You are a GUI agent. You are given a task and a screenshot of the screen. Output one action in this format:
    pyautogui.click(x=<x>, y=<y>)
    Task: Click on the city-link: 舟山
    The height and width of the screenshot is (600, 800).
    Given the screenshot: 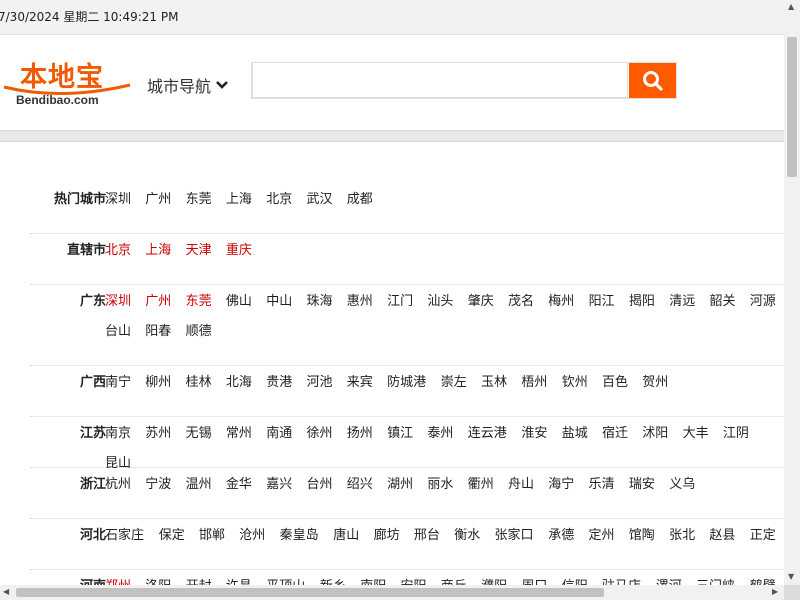 What is the action you would take?
    pyautogui.click(x=521, y=482)
    